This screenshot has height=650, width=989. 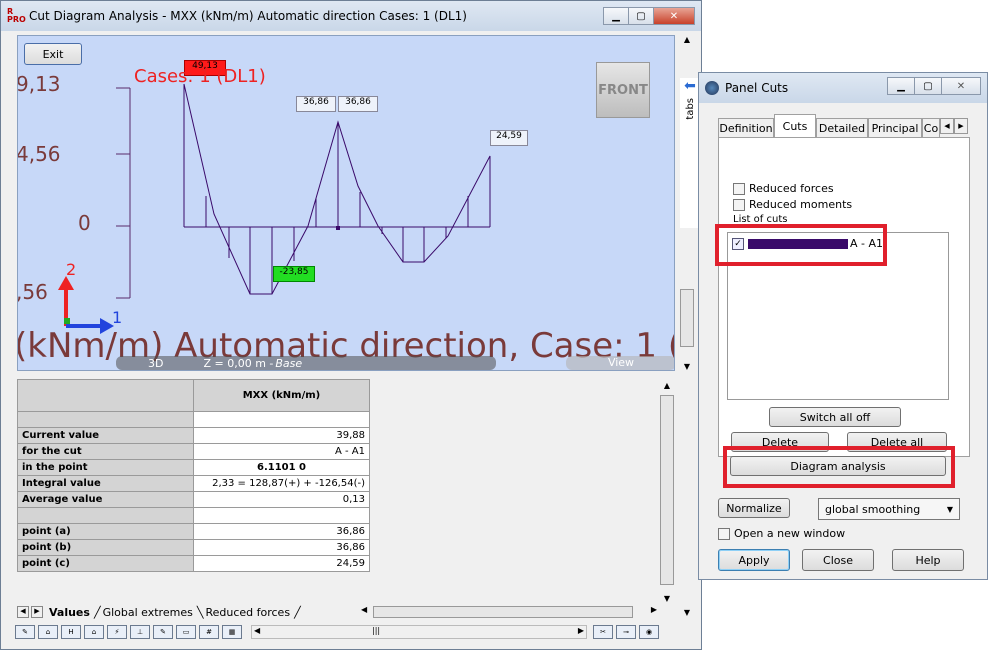 I want to click on panel-maximize-button: ▢, so click(x=928, y=86).